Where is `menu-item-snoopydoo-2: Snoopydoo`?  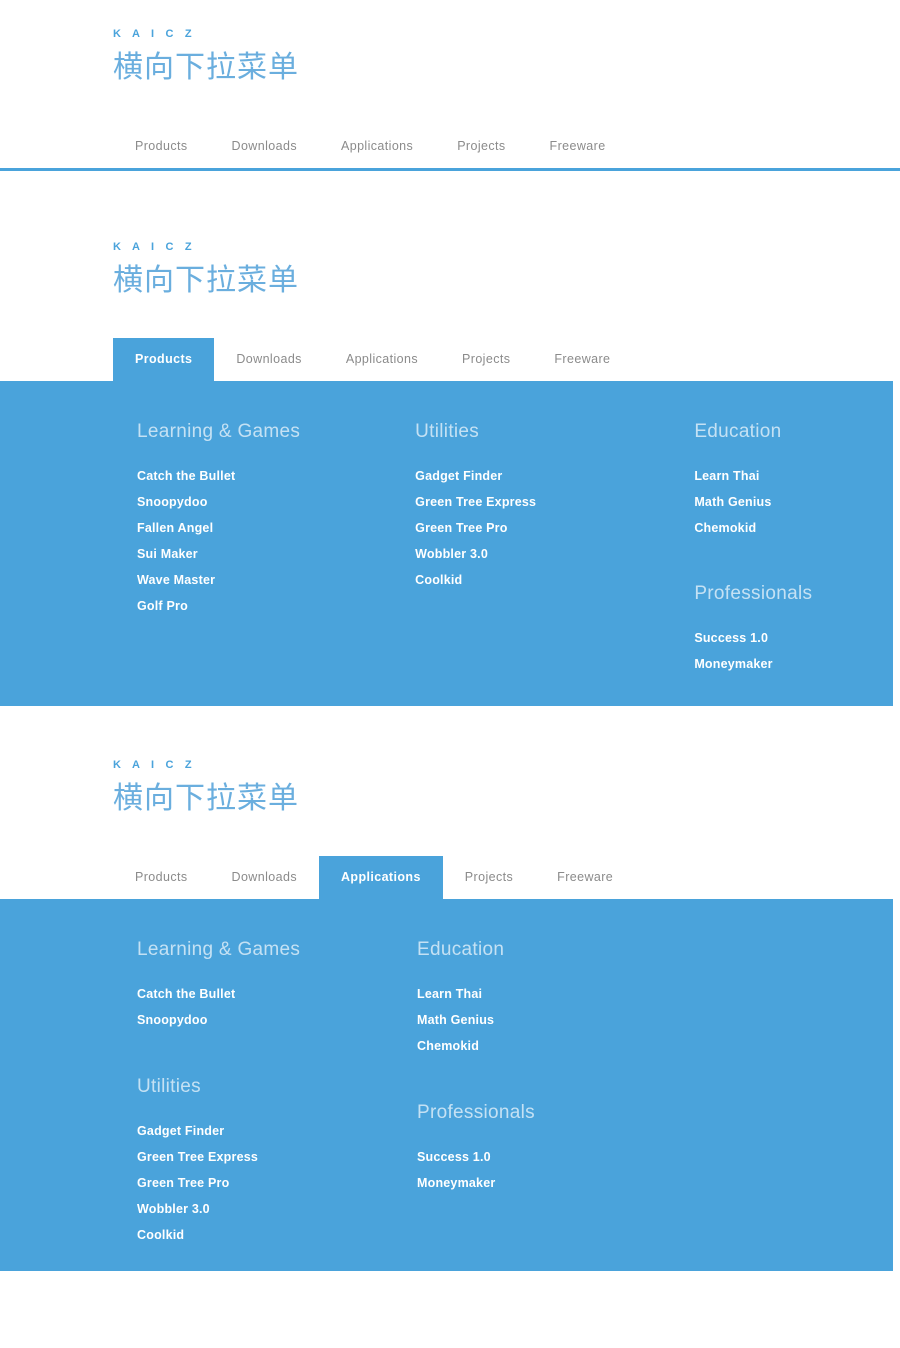 menu-item-snoopydoo-2: Snoopydoo is located at coordinates (277, 1020).